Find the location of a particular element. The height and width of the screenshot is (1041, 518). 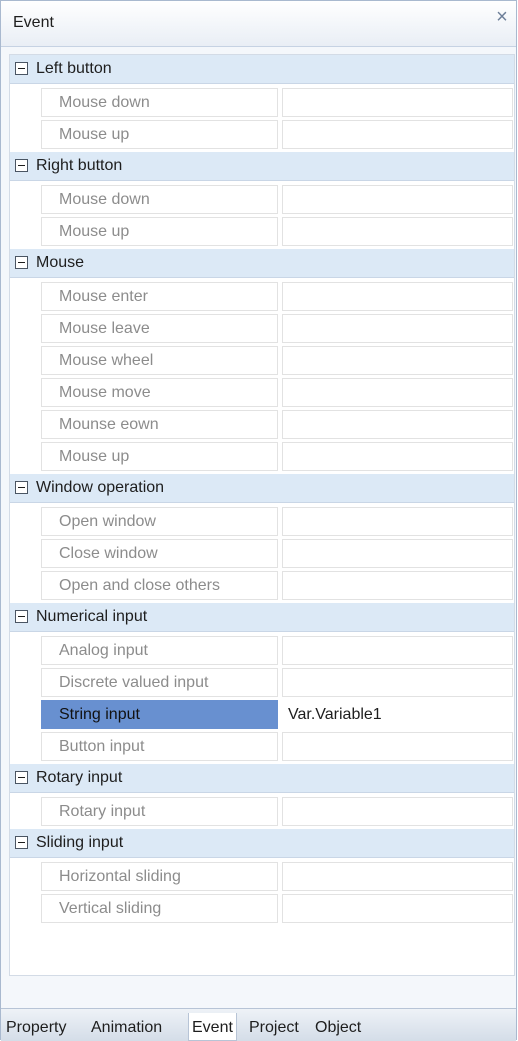

property-name: Vertical sliding is located at coordinates (159, 908).